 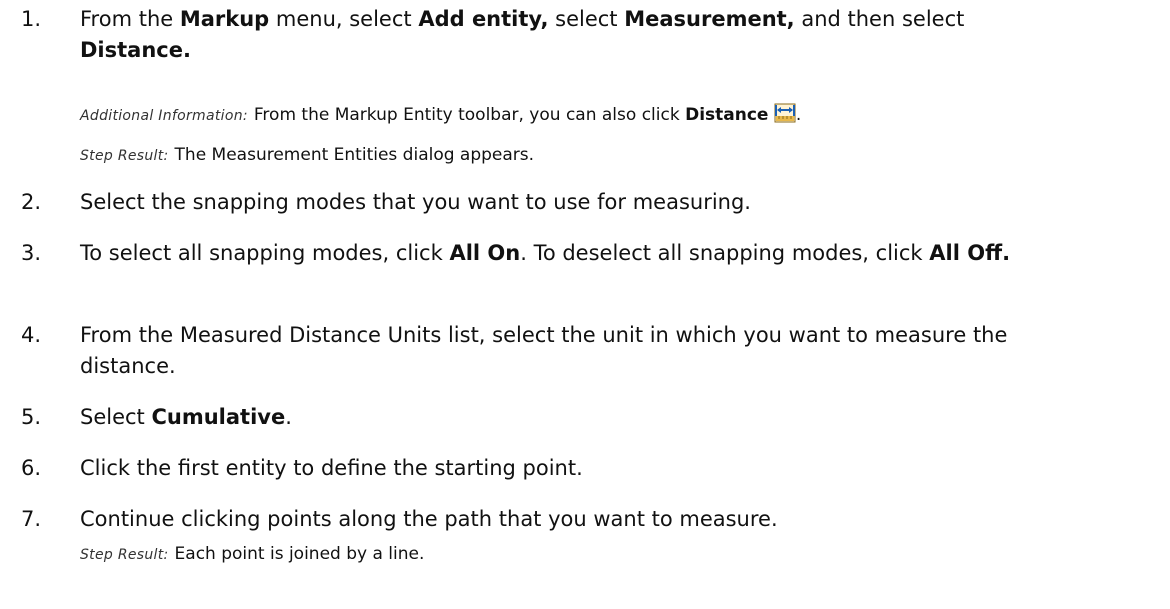 What do you see at coordinates (218, 417) in the screenshot?
I see `option-name-cumulative: Cumulative` at bounding box center [218, 417].